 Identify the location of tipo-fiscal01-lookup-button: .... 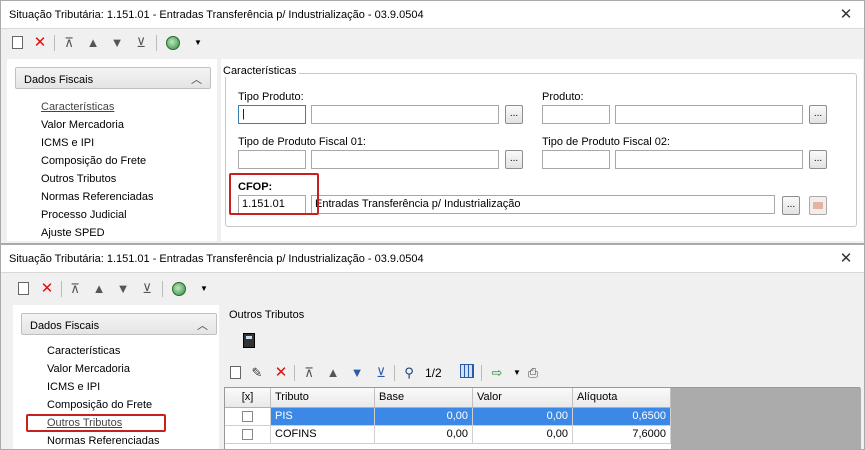
(514, 159).